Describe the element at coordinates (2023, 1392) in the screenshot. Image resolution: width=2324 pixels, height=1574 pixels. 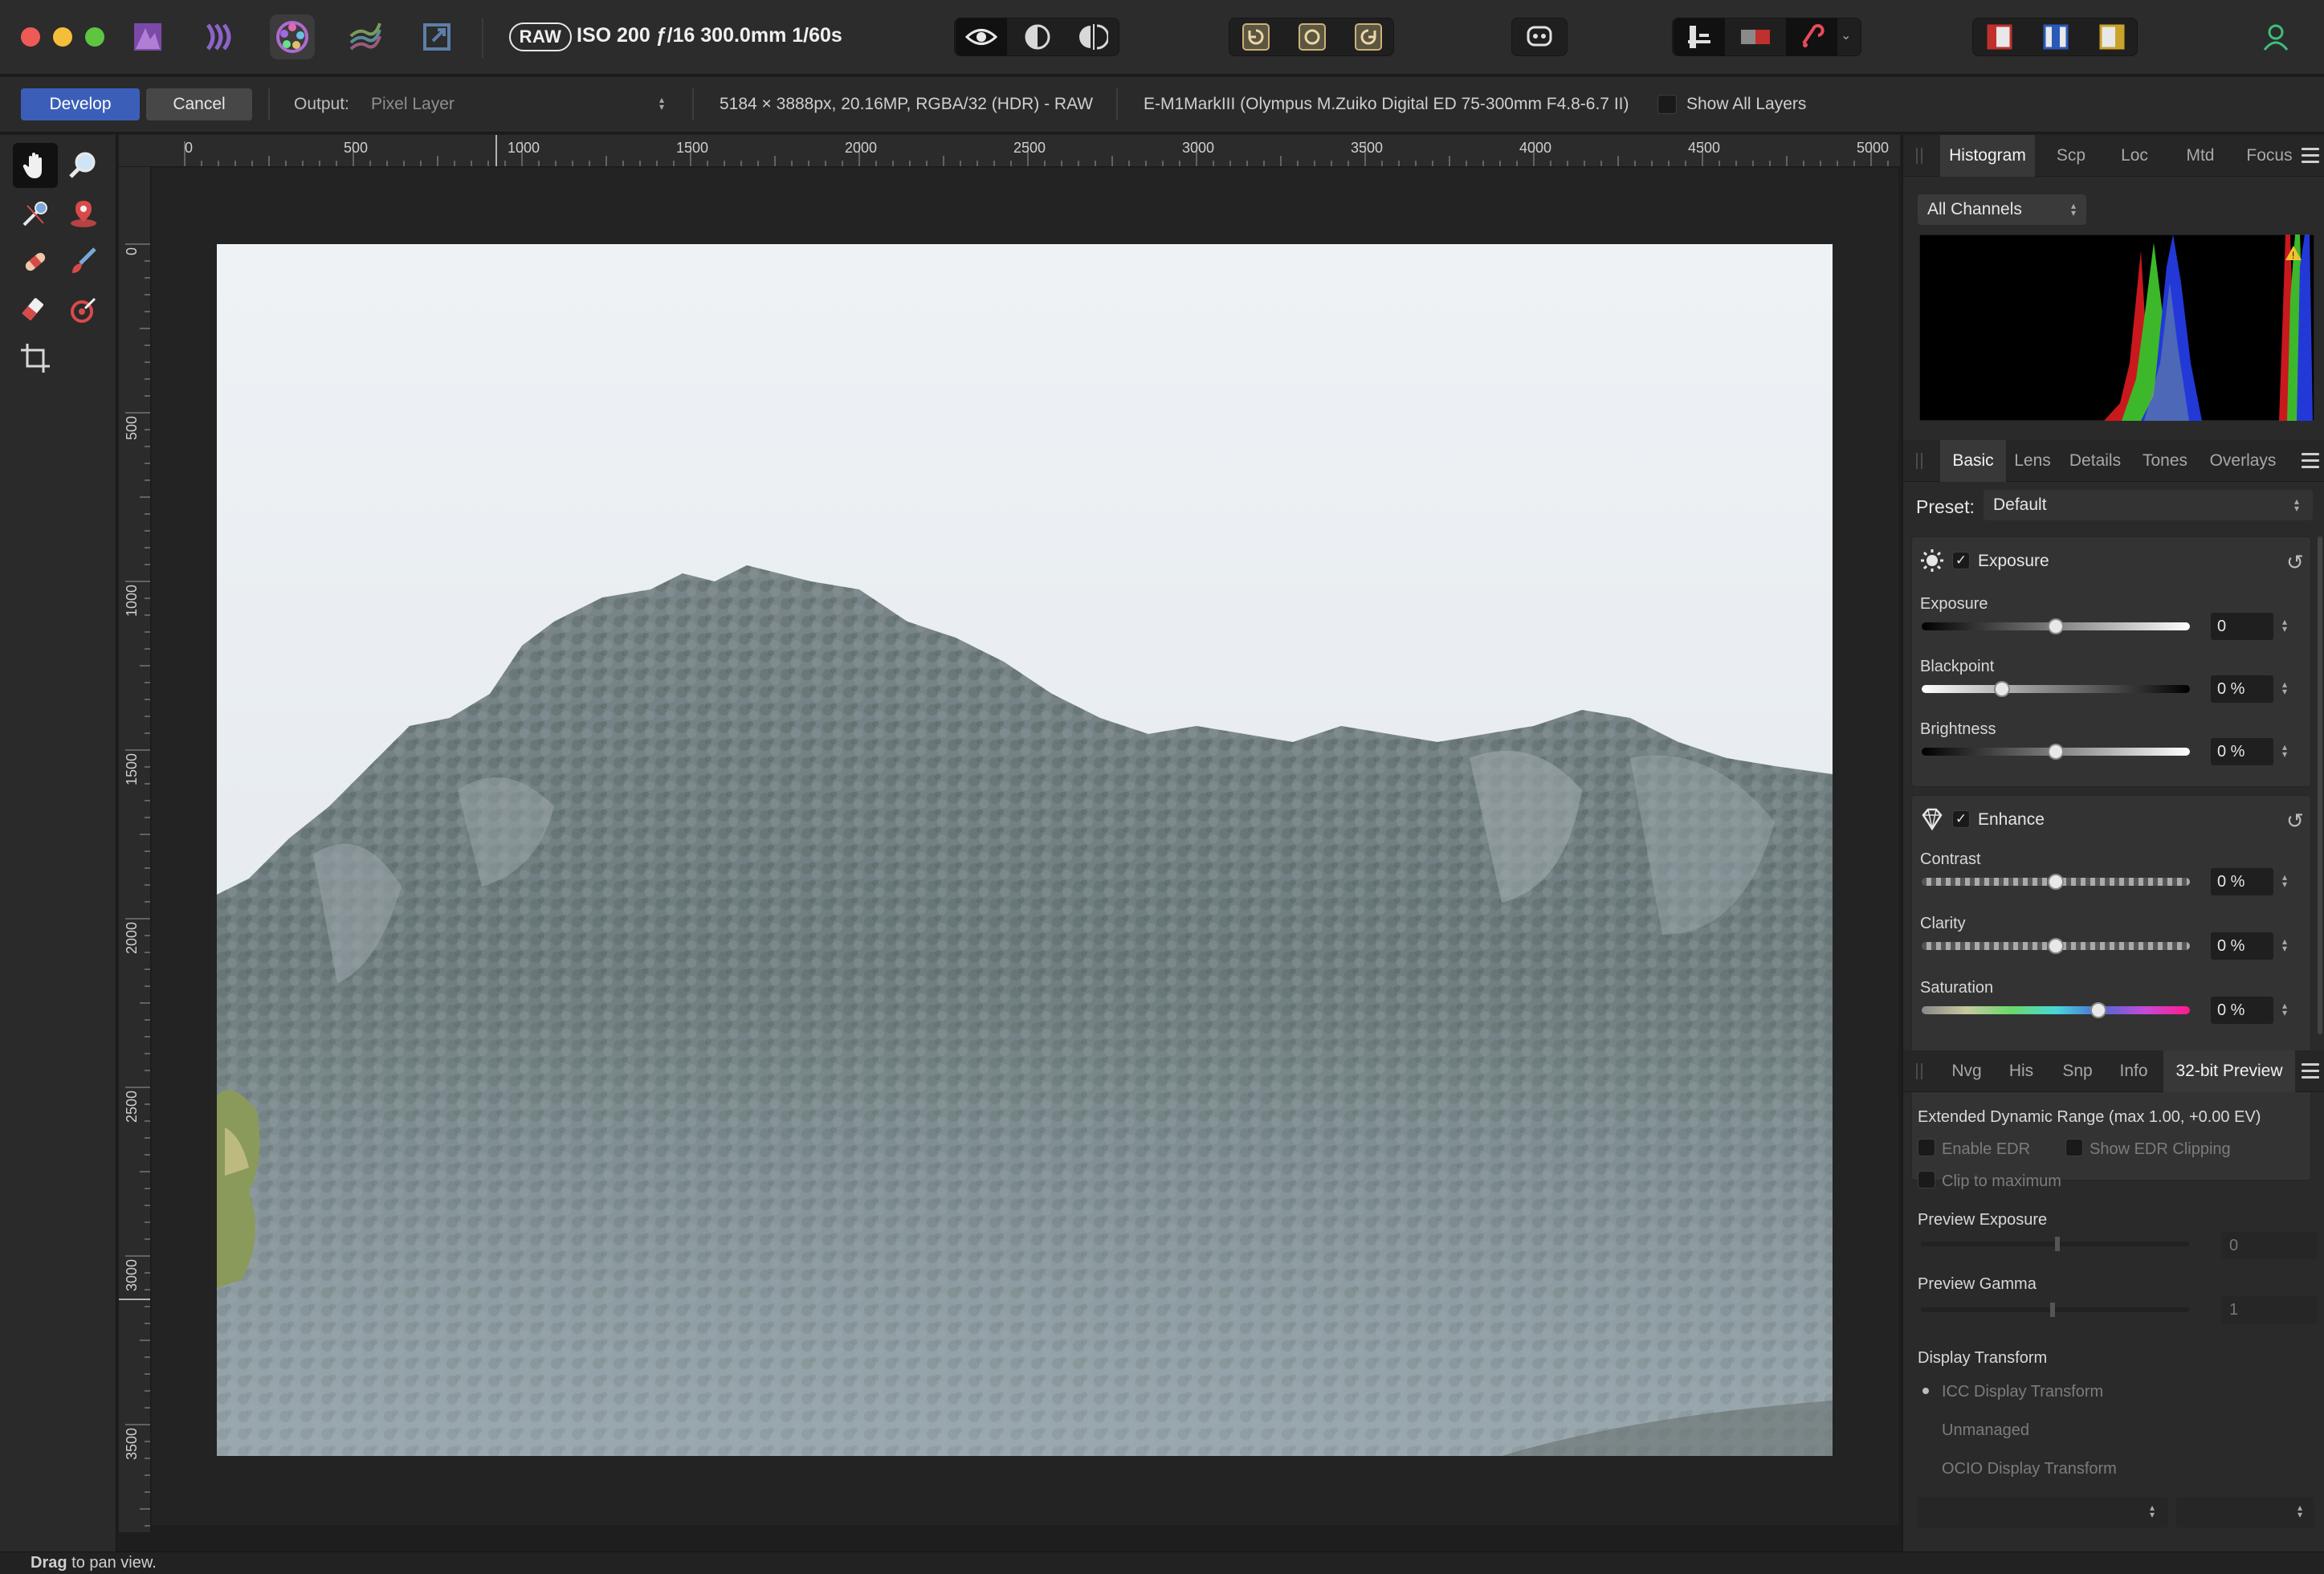
I see `transform-option-icc: ICC Display Transform` at that location.